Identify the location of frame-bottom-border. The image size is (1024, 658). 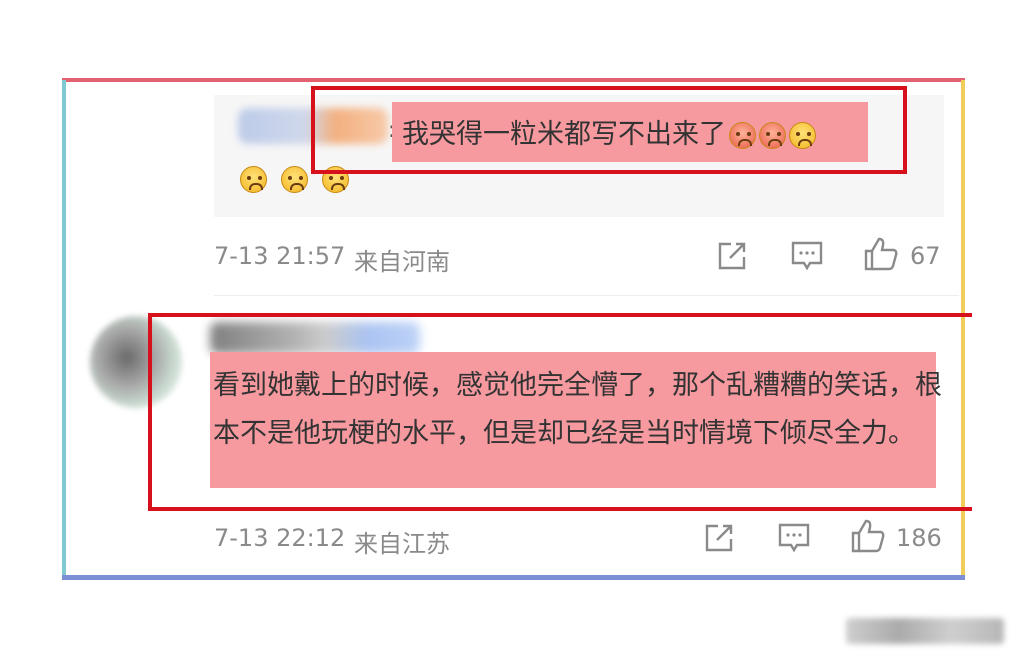
(513, 577).